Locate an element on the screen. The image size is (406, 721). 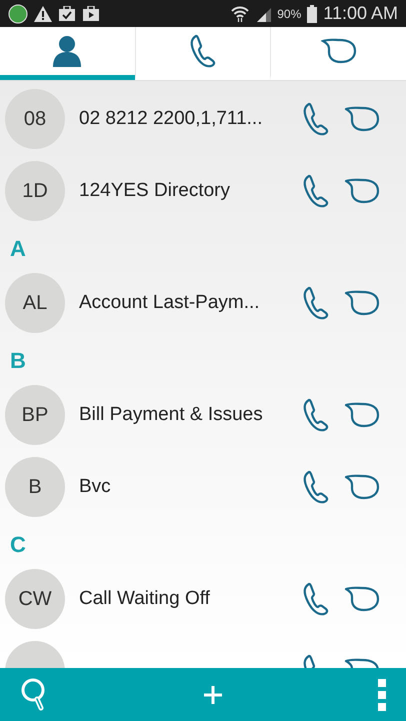
avatar: BP is located at coordinates (35, 415).